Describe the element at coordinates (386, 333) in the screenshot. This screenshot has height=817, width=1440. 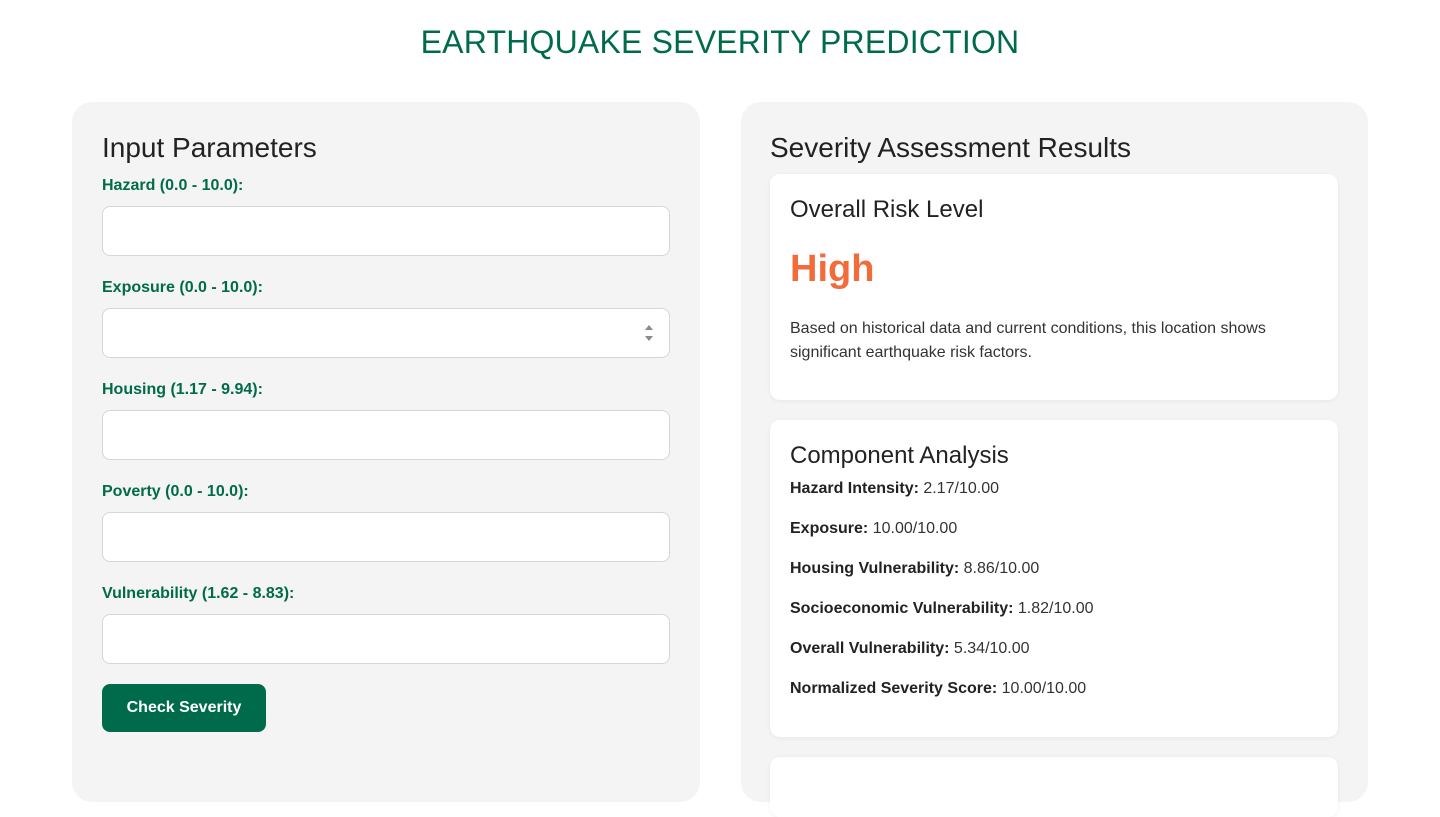
I see `exposure-input` at that location.